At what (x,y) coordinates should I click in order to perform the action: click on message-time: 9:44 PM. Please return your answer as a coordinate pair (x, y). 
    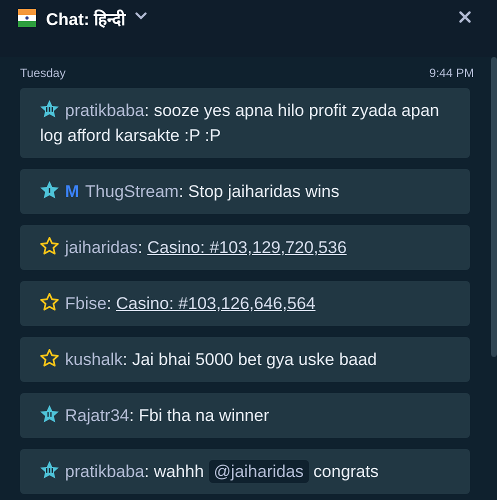
    Looking at the image, I should click on (451, 73).